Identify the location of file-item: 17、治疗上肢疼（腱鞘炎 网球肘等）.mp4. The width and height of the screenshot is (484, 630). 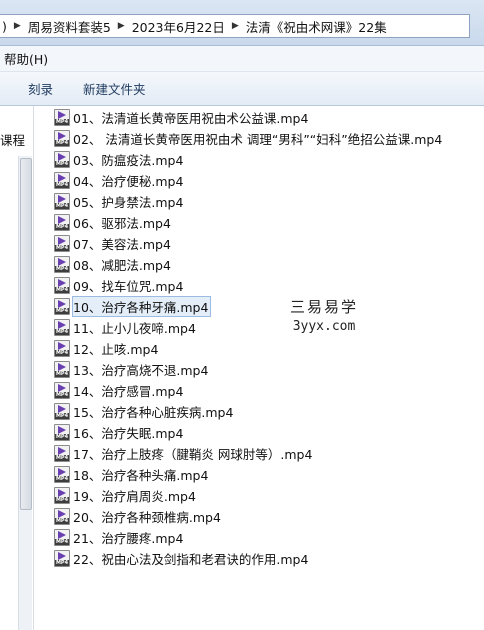
(269, 453).